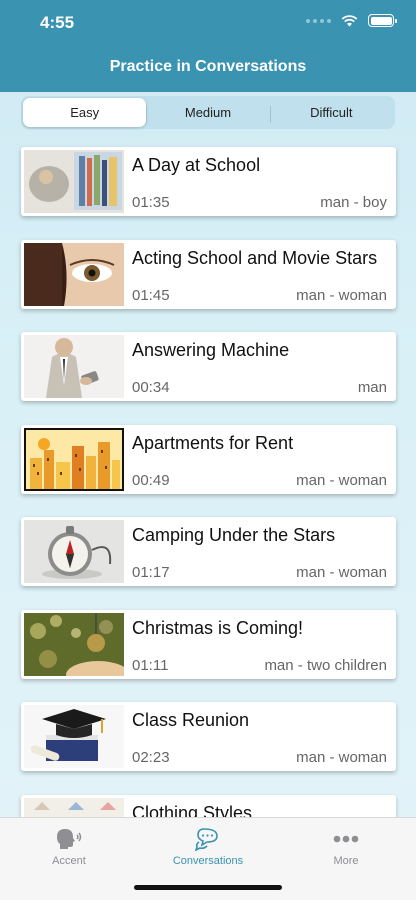 The width and height of the screenshot is (416, 900). What do you see at coordinates (208, 887) in the screenshot?
I see `home-indicator` at bounding box center [208, 887].